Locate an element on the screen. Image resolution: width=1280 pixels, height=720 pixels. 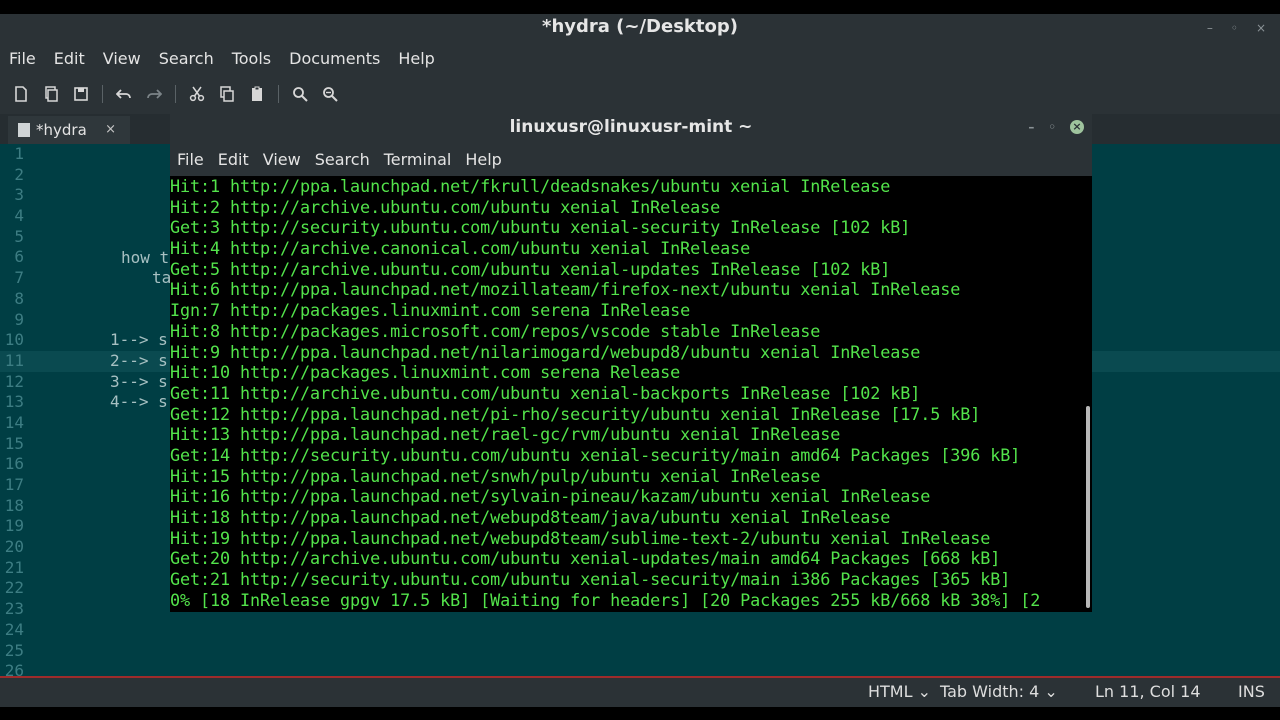
menu-edit: Edit is located at coordinates (69, 59).